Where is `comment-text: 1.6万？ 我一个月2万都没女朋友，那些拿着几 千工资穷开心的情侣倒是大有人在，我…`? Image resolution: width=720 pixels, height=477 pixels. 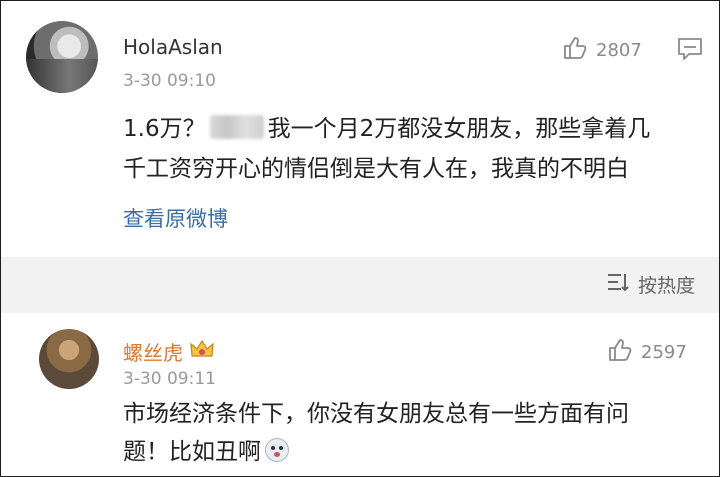 comment-text: 1.6万？ 我一个月2万都没女朋友，那些拿着几 千工资穷开心的情侣倒是大有人在，我… is located at coordinates (408, 149).